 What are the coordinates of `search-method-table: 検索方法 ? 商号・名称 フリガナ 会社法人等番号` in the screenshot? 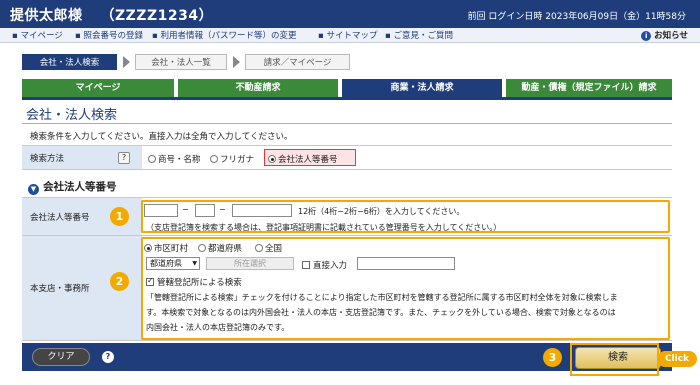 It's located at (347, 157).